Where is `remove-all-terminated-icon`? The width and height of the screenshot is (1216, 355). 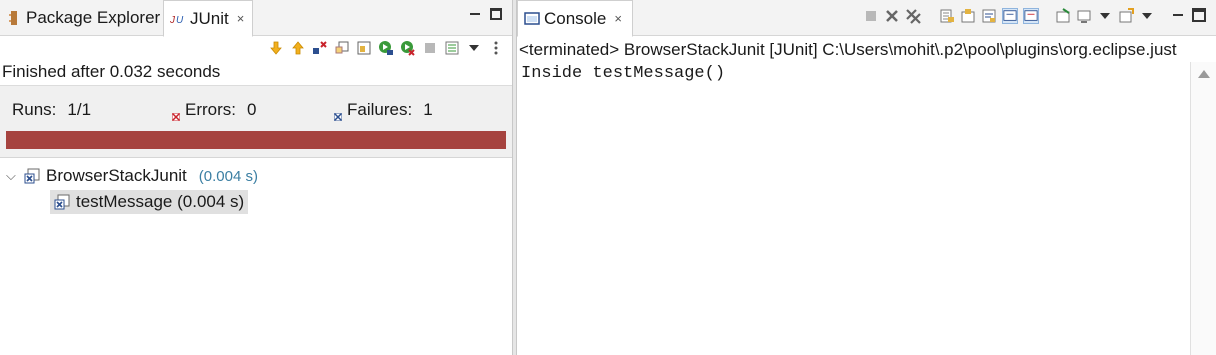 remove-all-terminated-icon is located at coordinates (913, 16).